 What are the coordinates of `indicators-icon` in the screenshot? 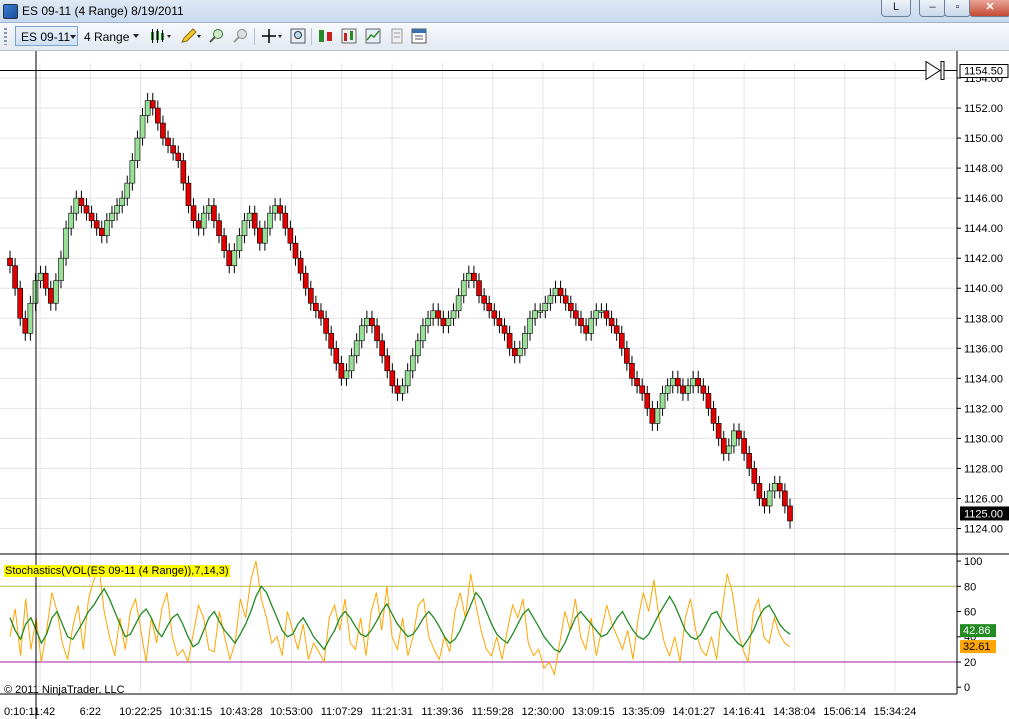 It's located at (349, 36).